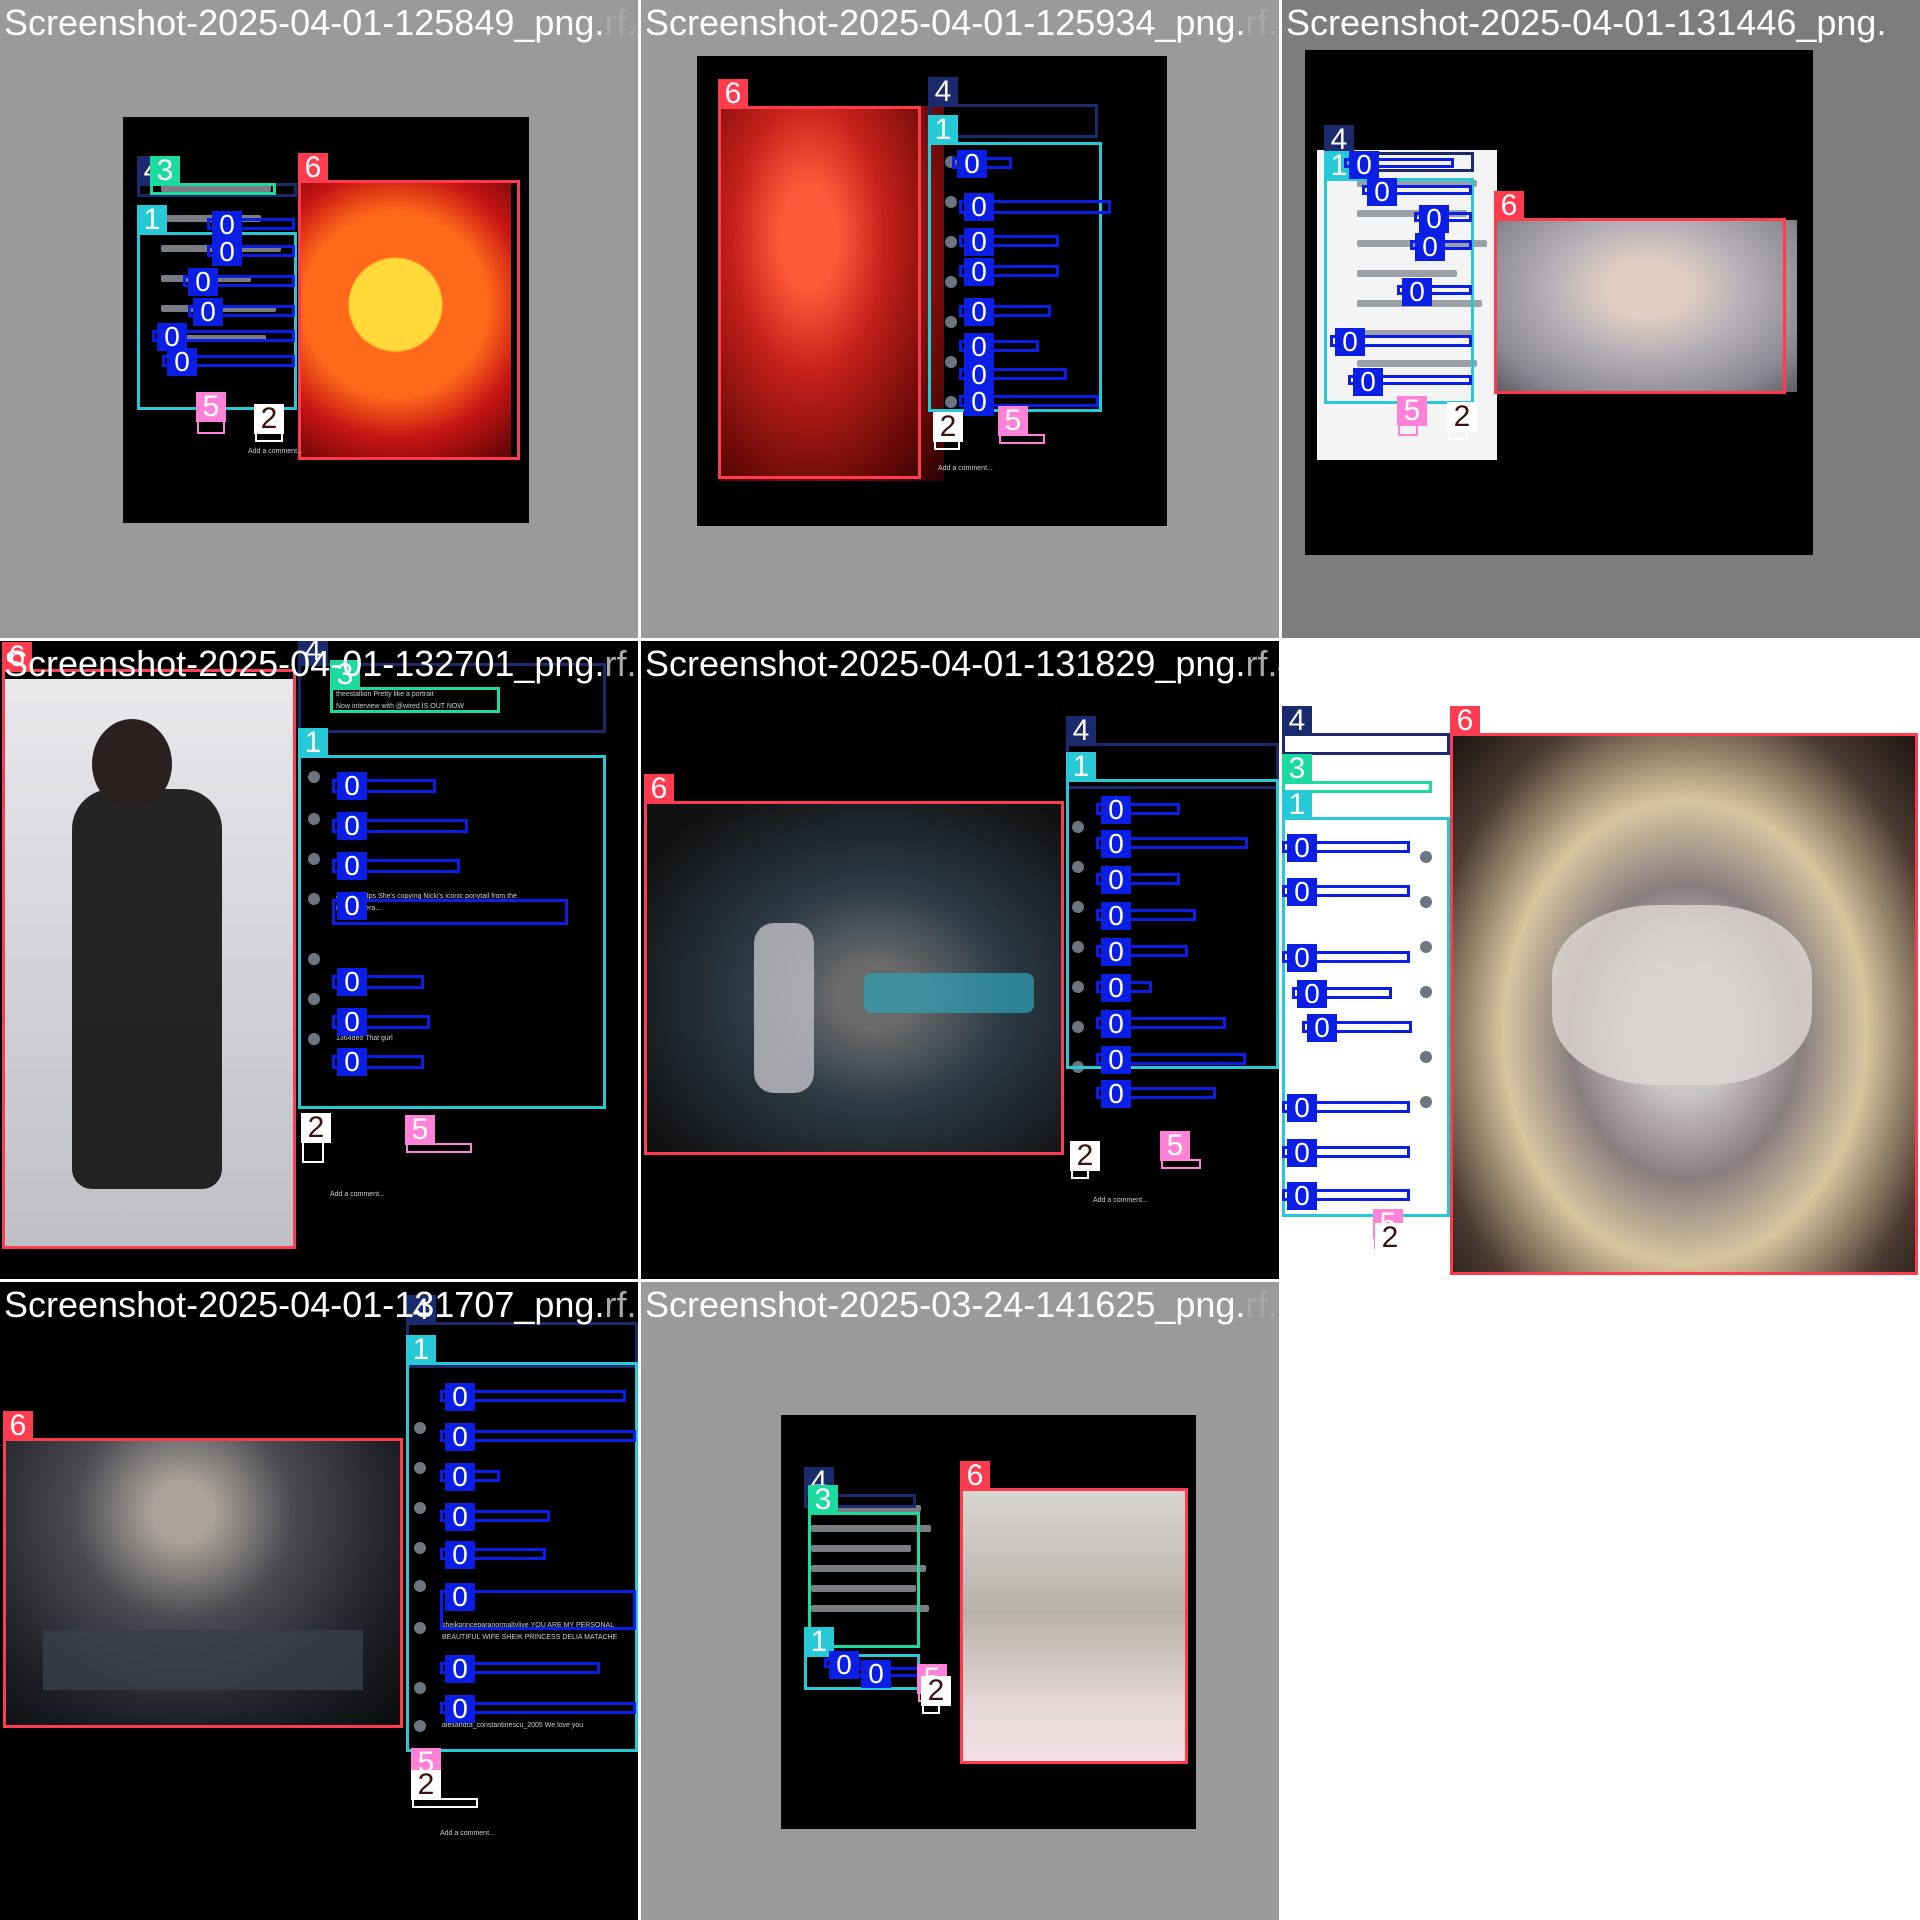  I want to click on bbox-post-header: 4, so click(1366, 730).